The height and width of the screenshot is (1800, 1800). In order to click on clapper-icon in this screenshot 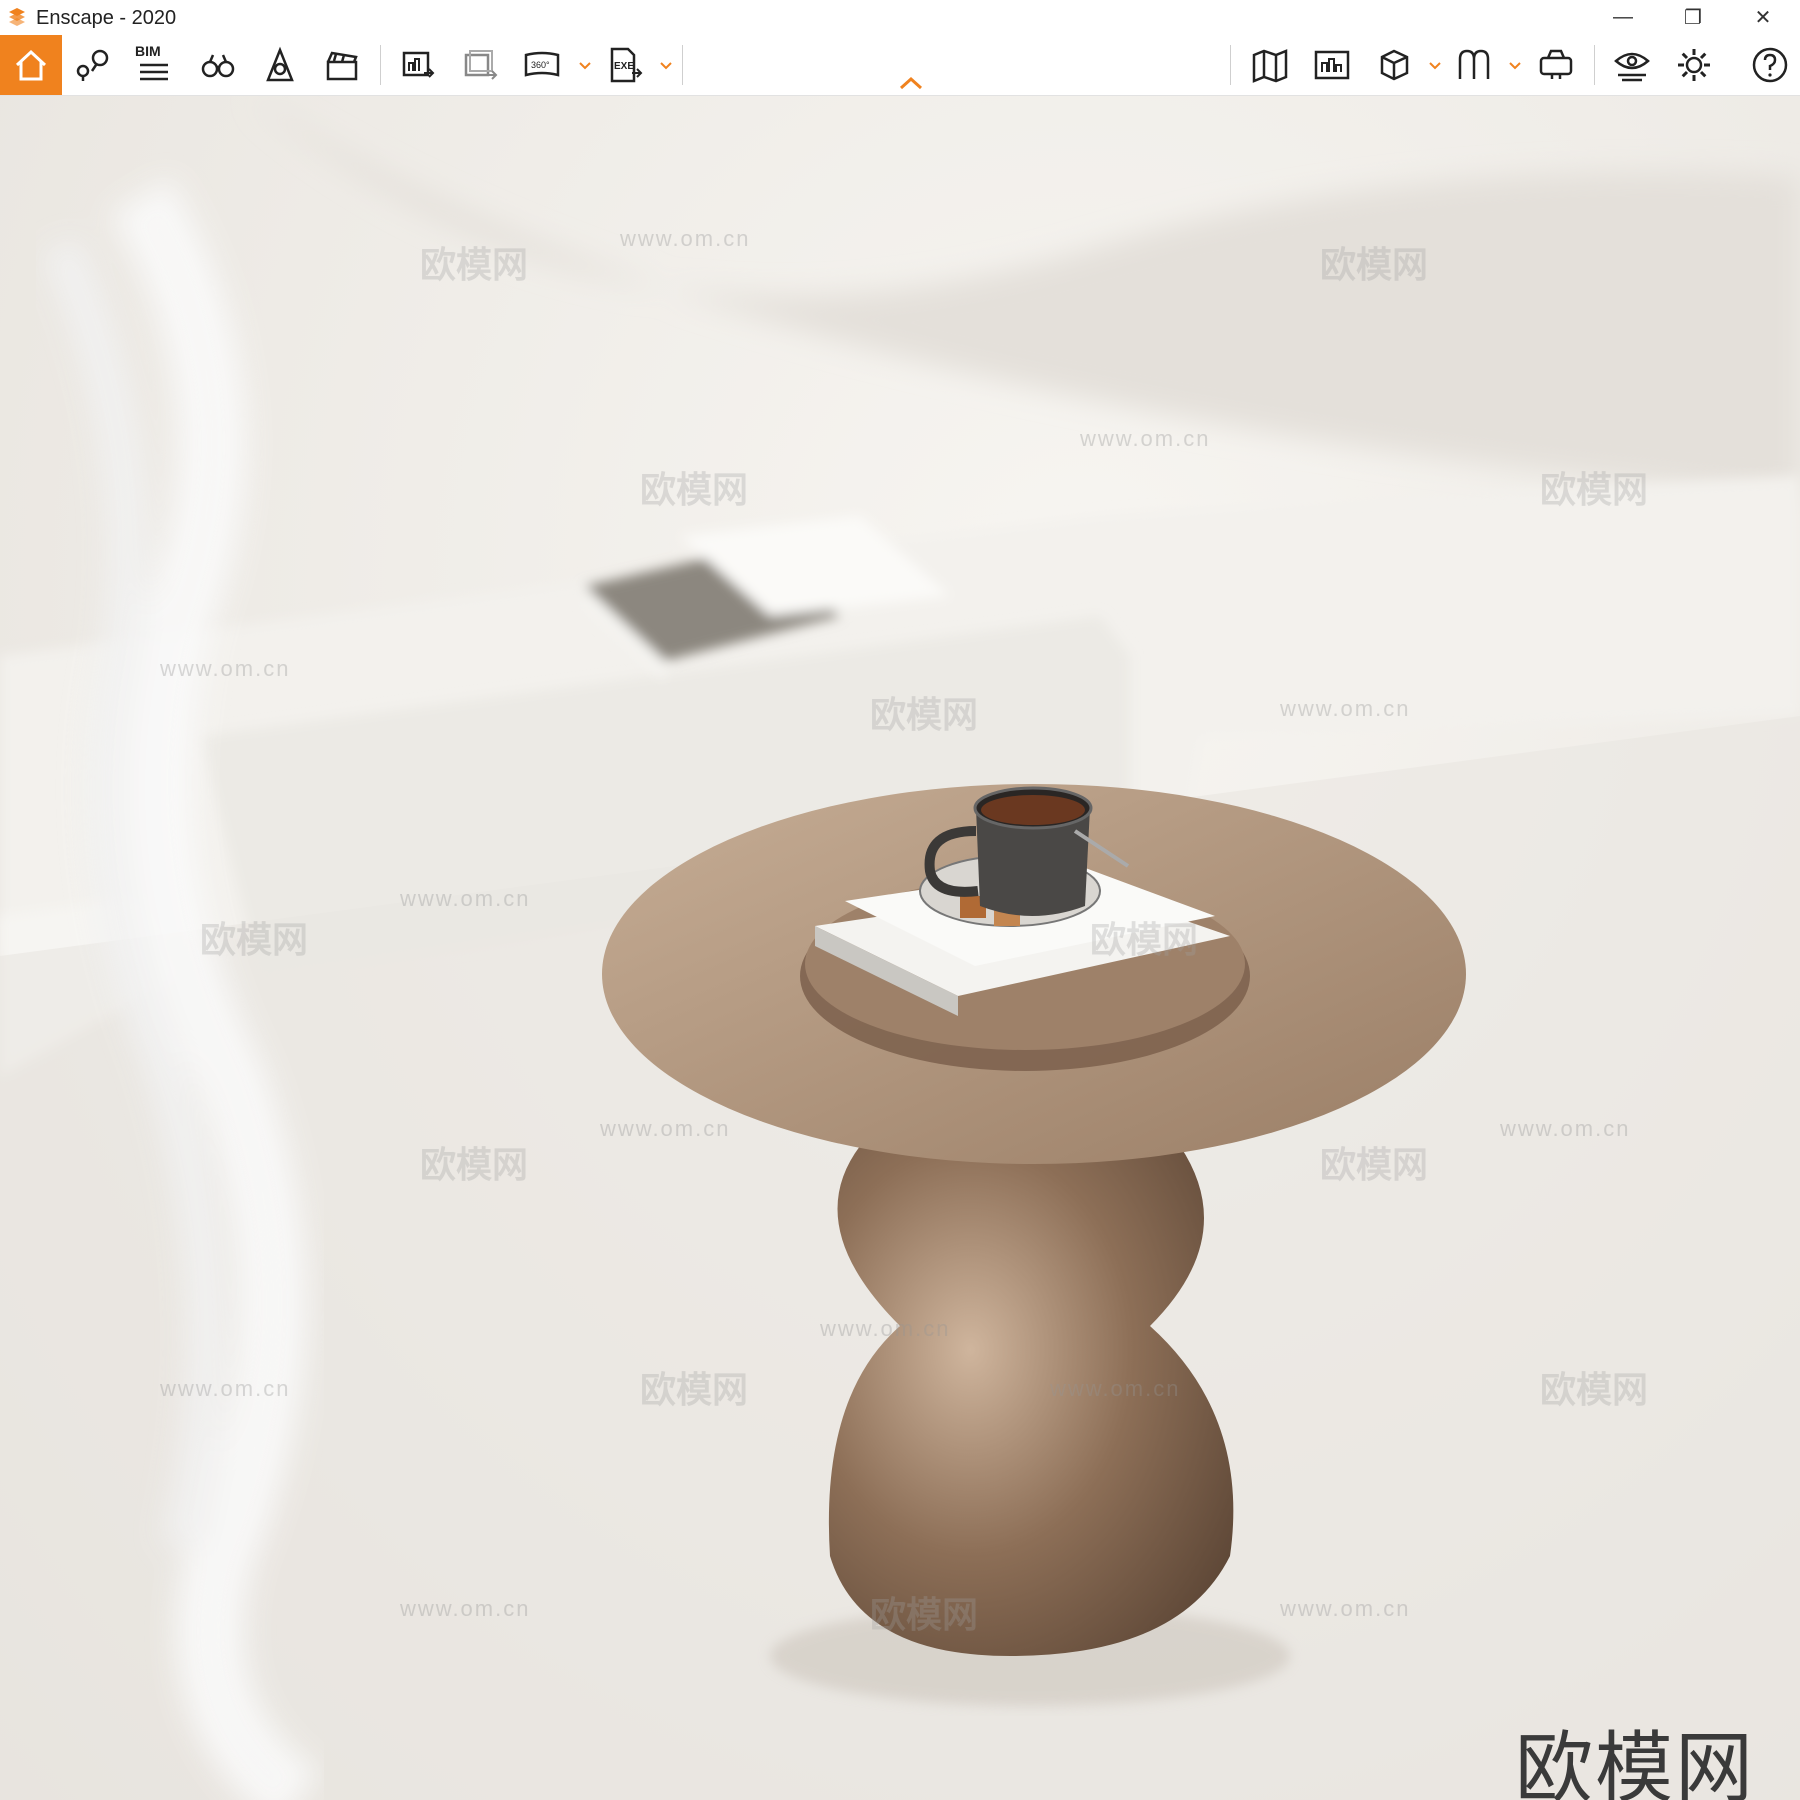, I will do `click(342, 66)`.